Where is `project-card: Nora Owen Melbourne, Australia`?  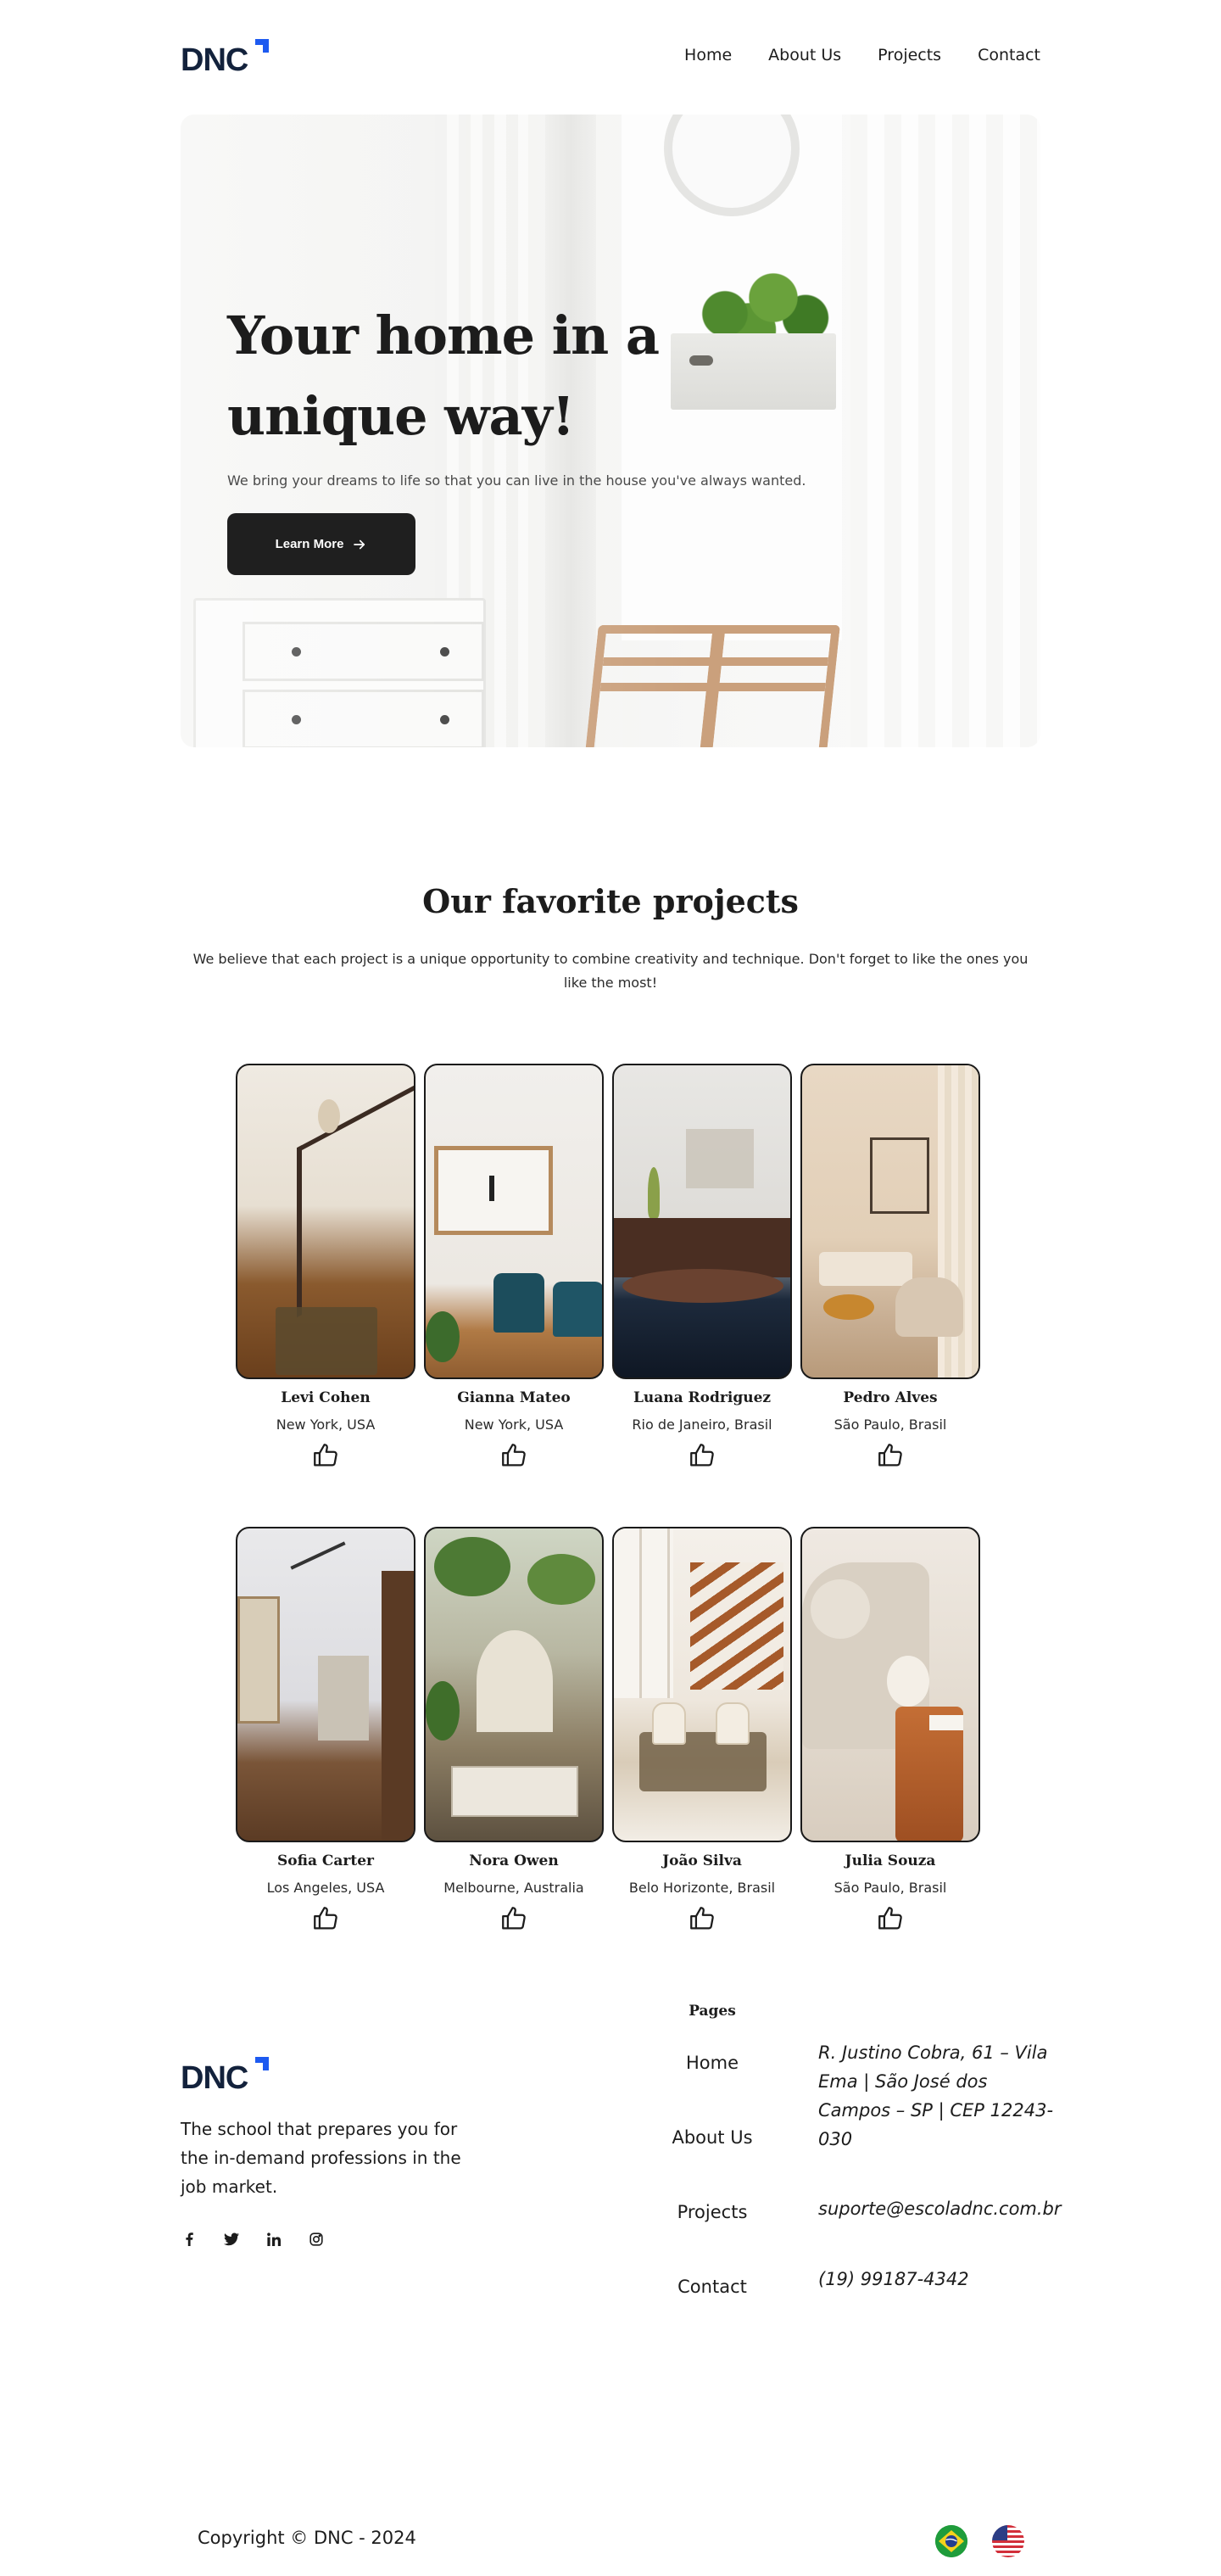
project-card: Nora Owen Melbourne, Australia is located at coordinates (514, 1730).